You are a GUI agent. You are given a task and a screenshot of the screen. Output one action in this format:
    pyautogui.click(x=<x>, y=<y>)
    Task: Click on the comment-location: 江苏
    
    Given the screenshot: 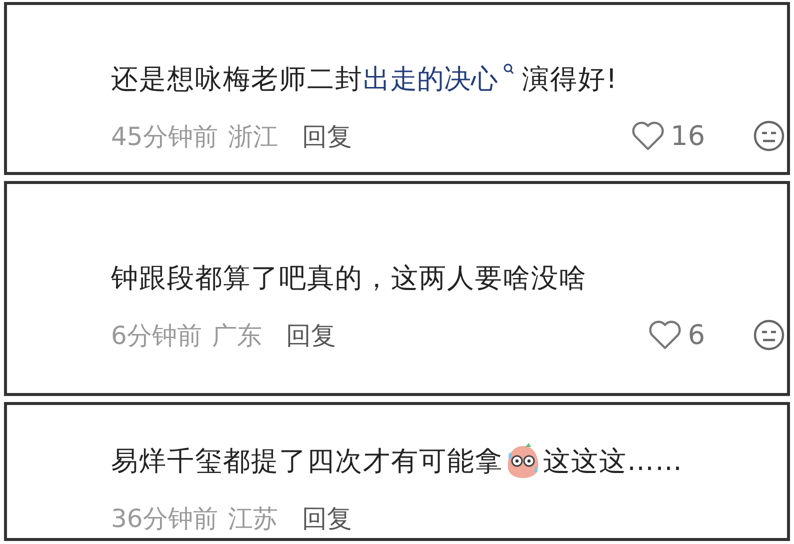 What is the action you would take?
    pyautogui.click(x=253, y=518)
    